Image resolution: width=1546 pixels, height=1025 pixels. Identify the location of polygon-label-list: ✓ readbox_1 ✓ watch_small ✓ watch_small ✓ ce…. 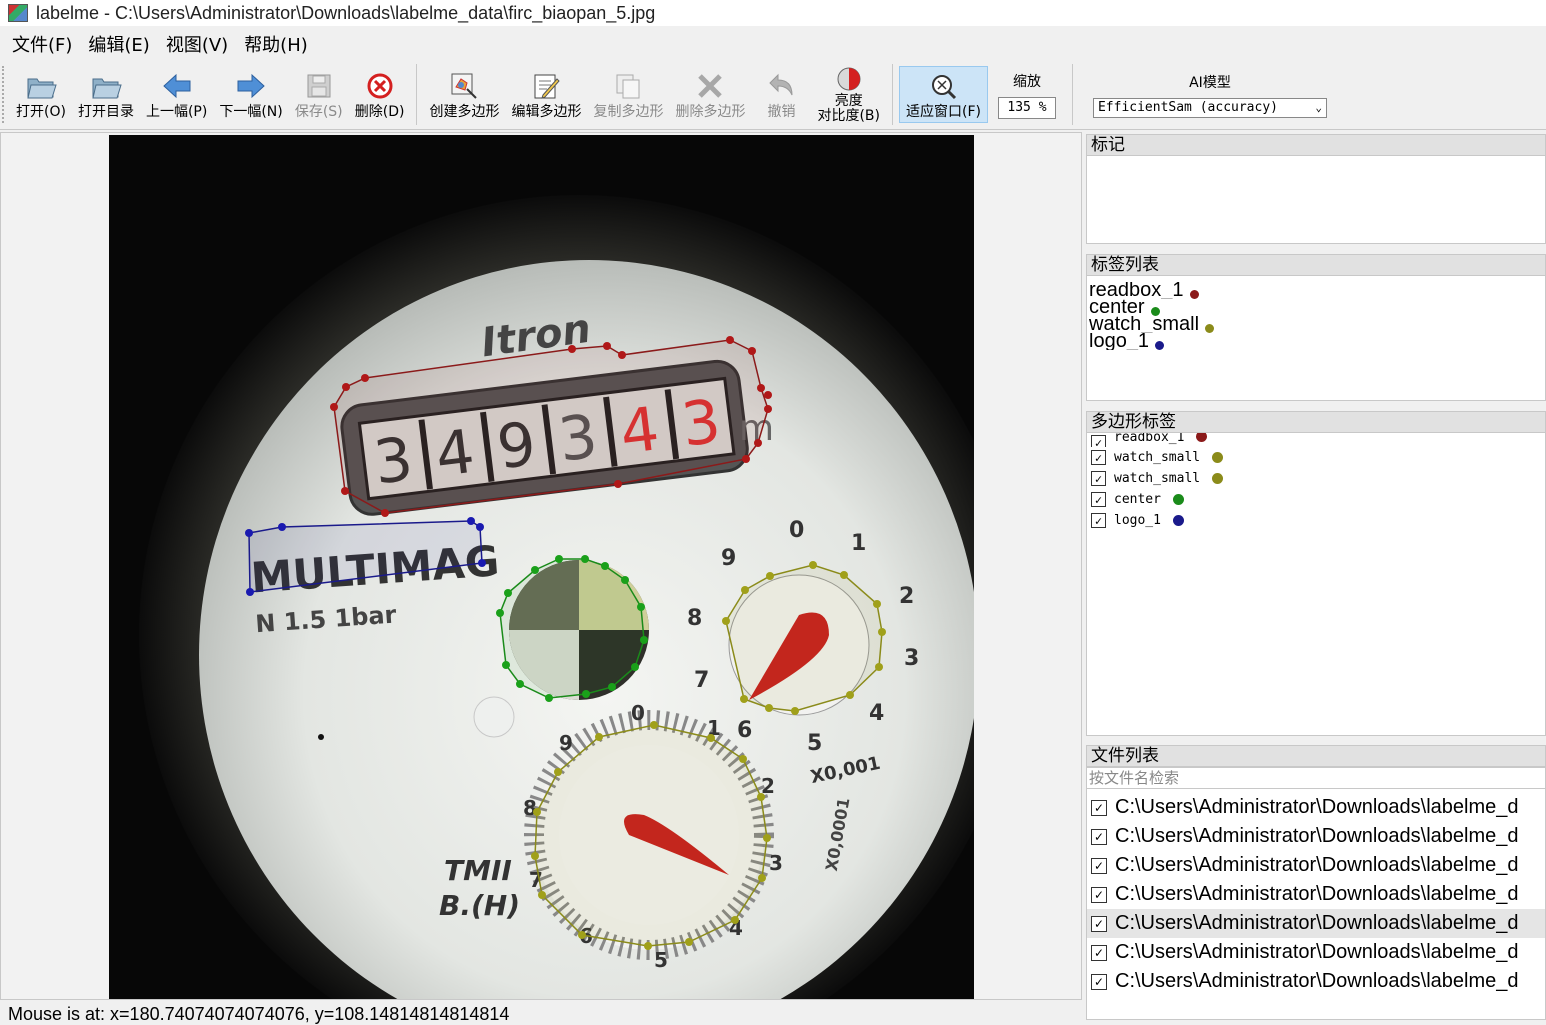
(1316, 584).